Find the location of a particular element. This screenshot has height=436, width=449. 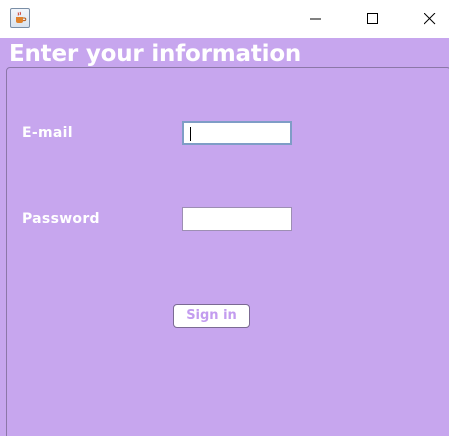

text-caret is located at coordinates (190, 134).